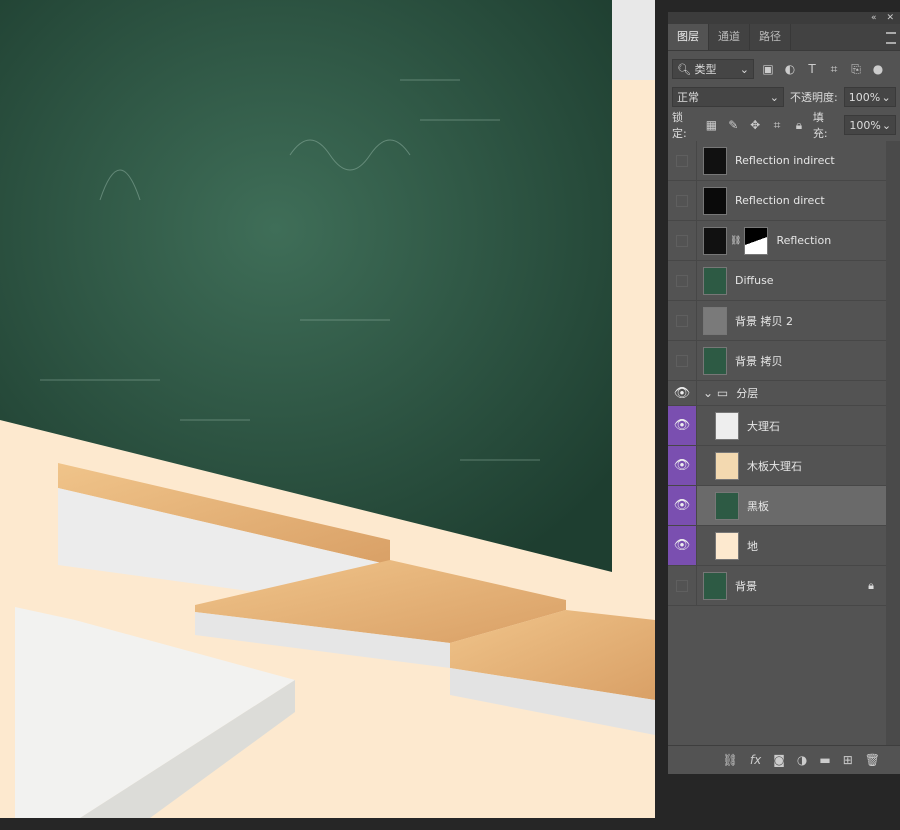 This screenshot has width=900, height=830. What do you see at coordinates (759, 361) in the screenshot?
I see `layer-name: 背景 拷贝` at bounding box center [759, 361].